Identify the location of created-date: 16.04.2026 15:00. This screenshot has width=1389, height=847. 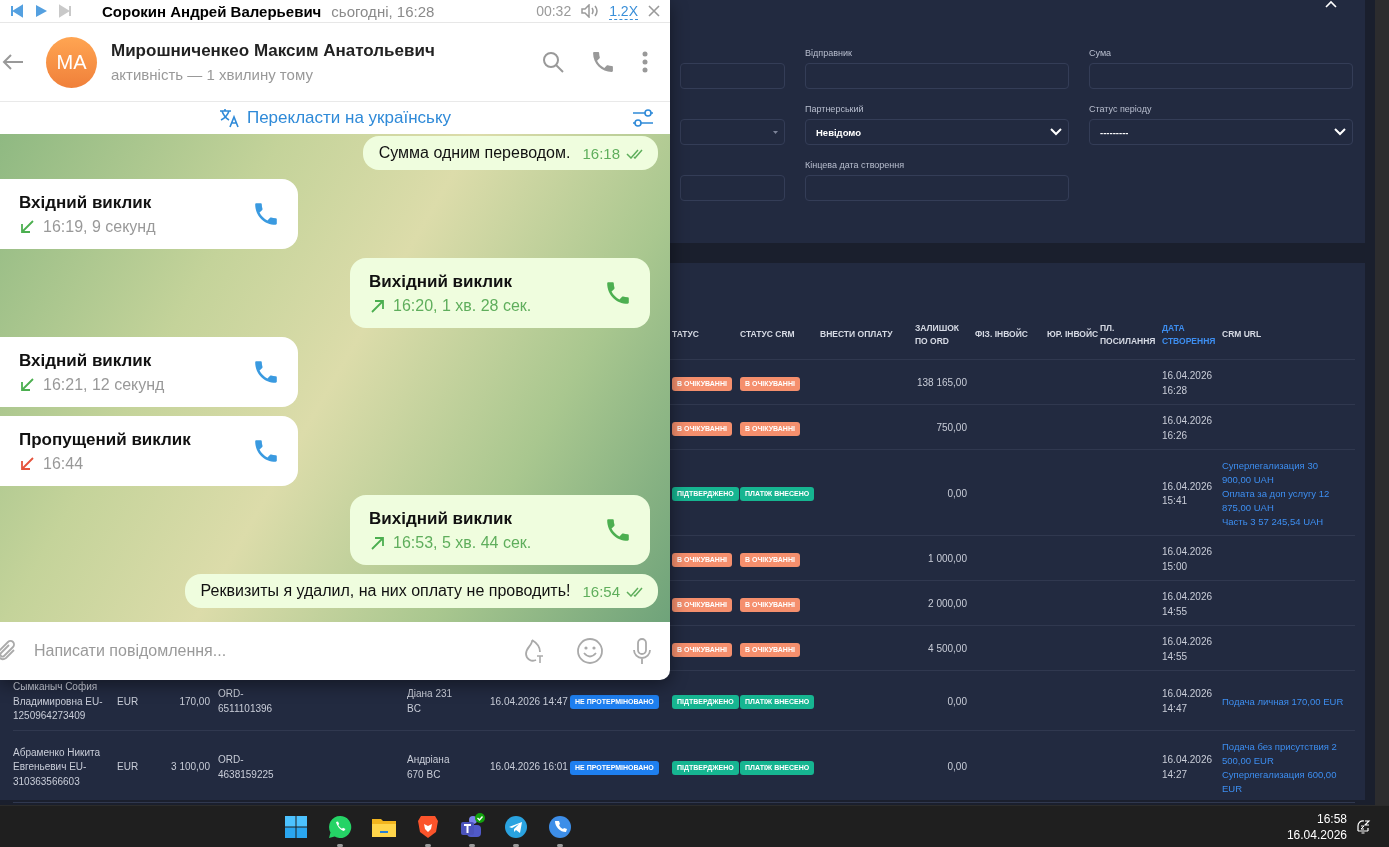
(1188, 559).